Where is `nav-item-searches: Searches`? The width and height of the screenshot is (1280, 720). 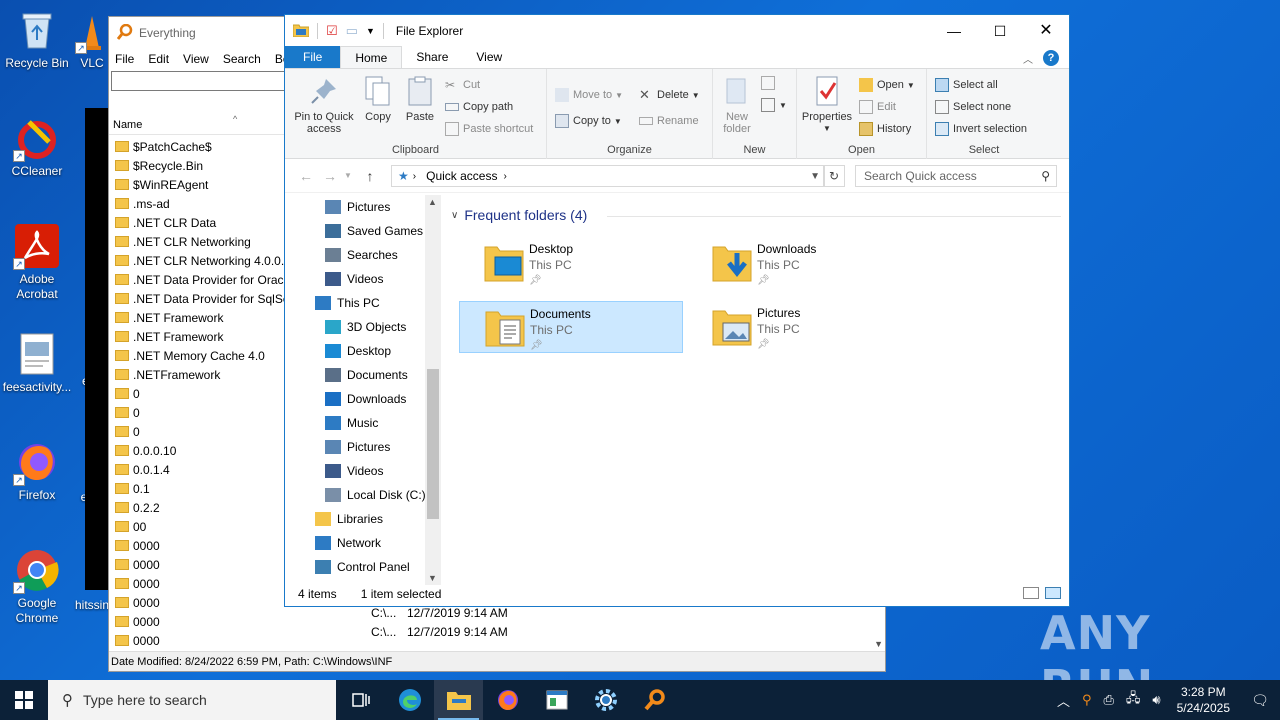 nav-item-searches: Searches is located at coordinates (363, 255).